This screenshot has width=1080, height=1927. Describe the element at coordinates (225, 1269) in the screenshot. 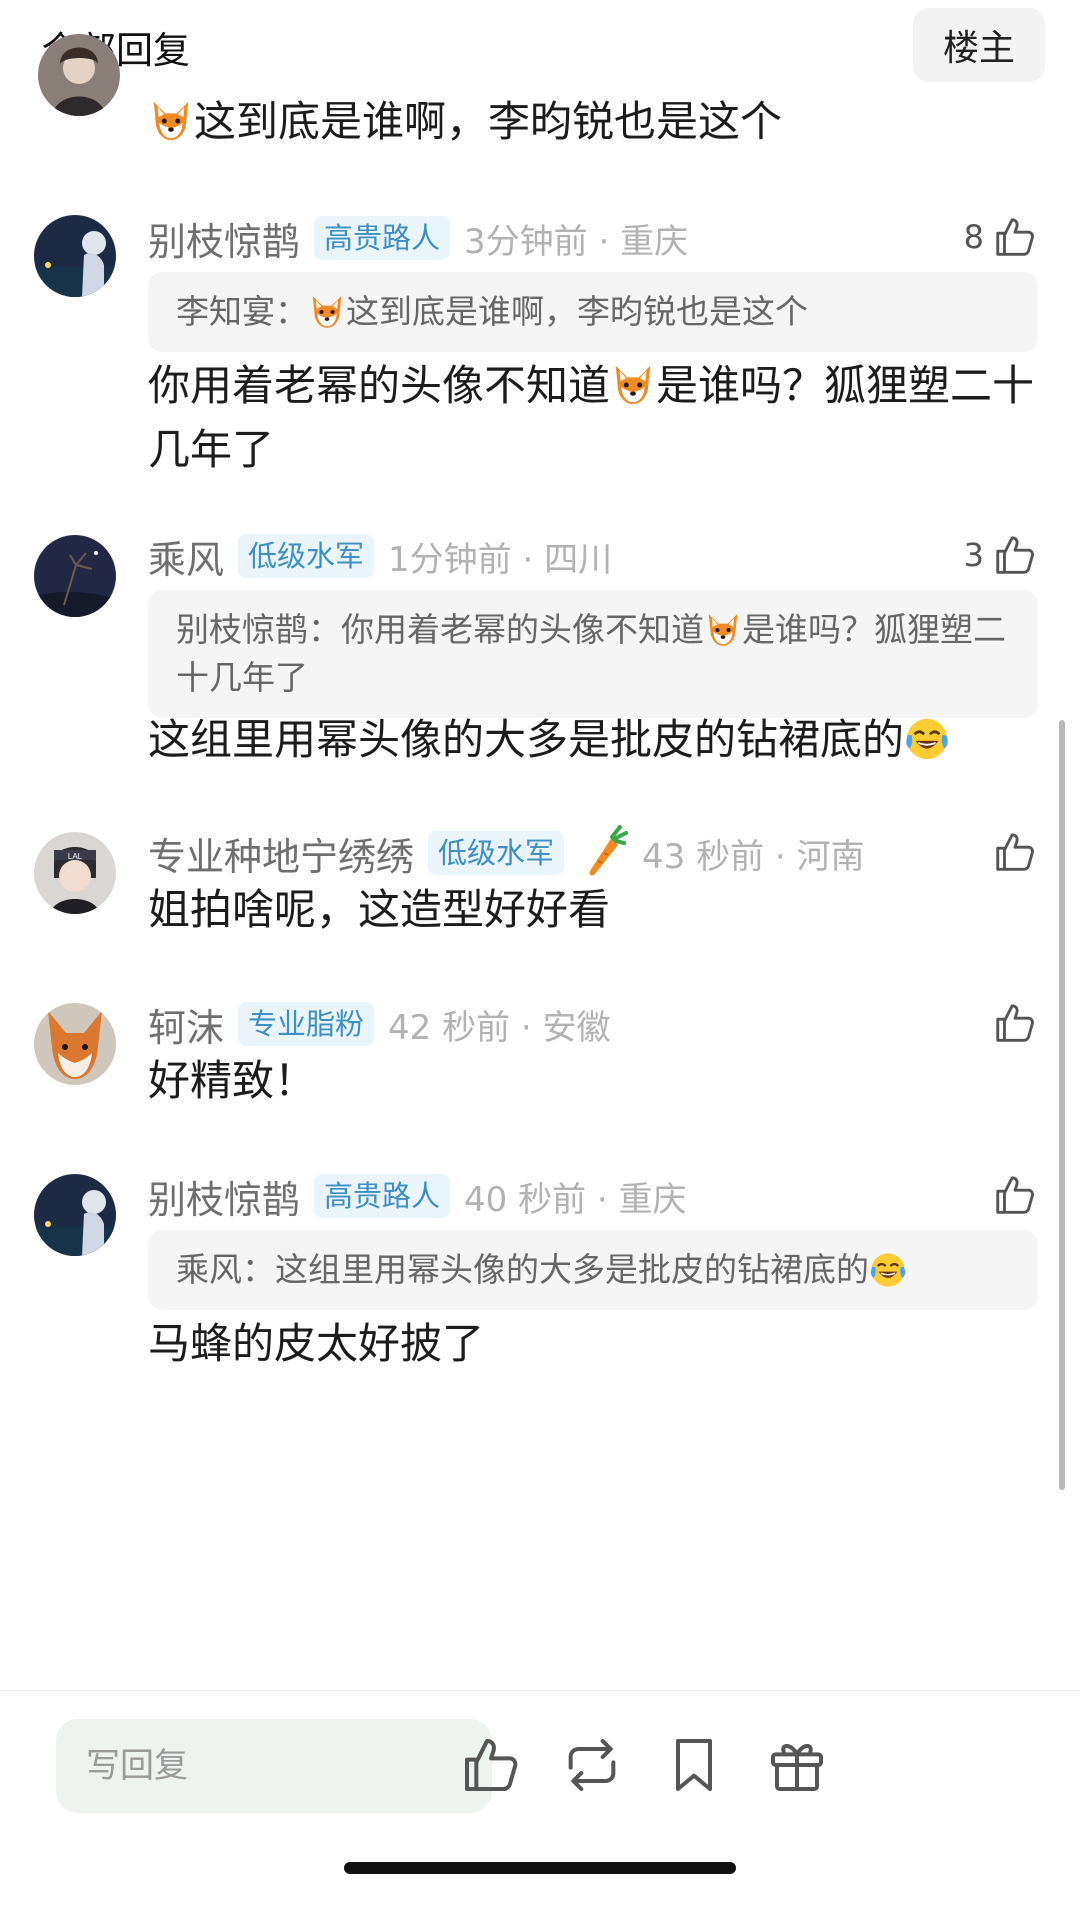

I see `quote-author: 乘风：` at that location.